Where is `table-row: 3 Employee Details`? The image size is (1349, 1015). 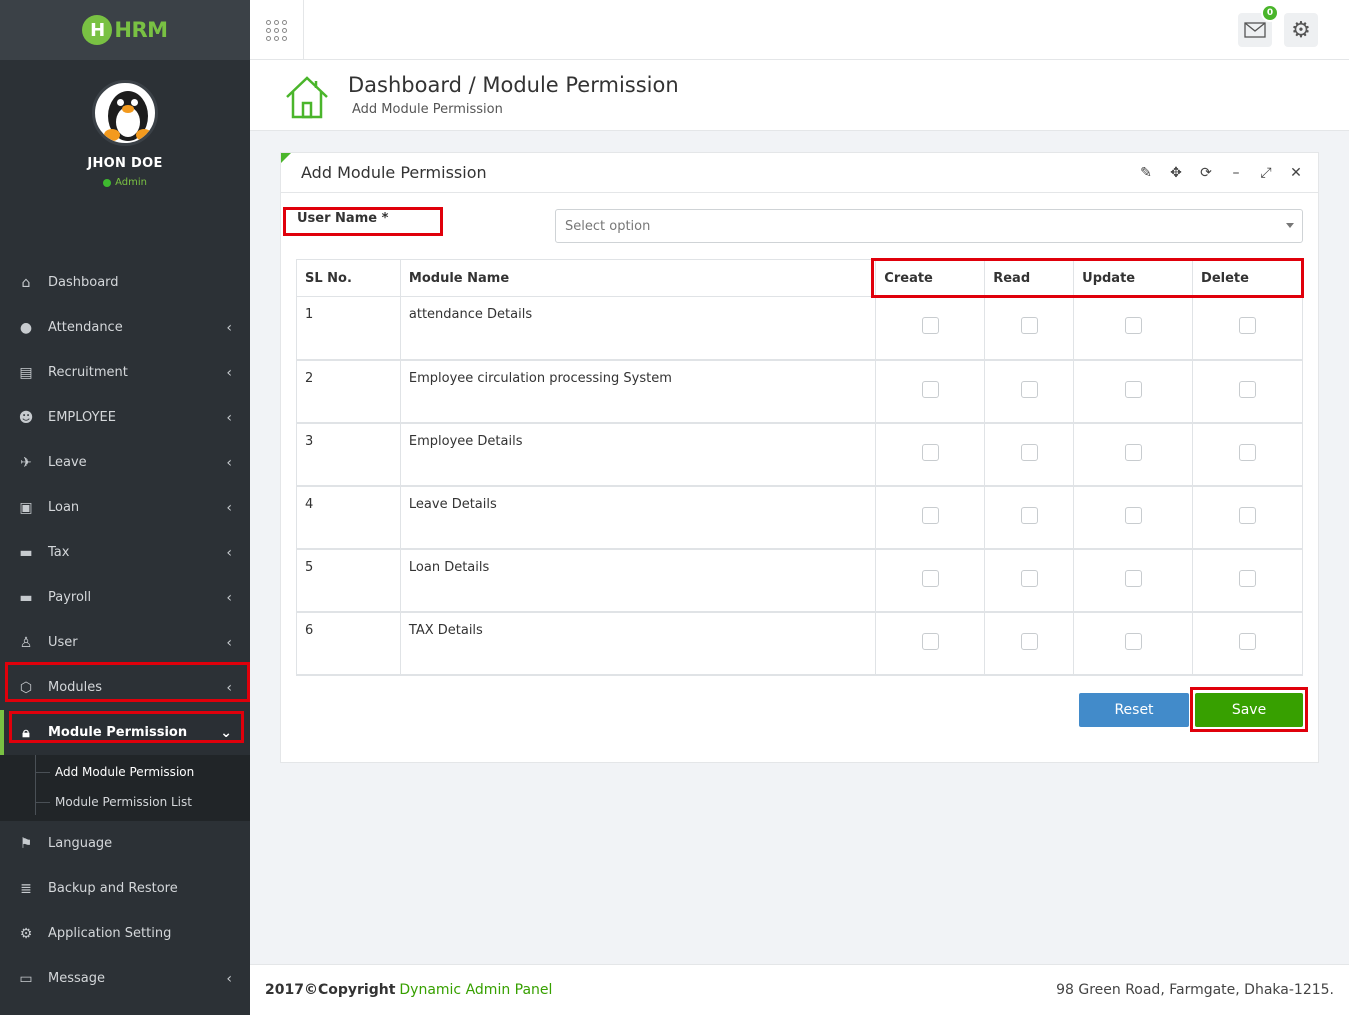 table-row: 3 Employee Details is located at coordinates (799, 454).